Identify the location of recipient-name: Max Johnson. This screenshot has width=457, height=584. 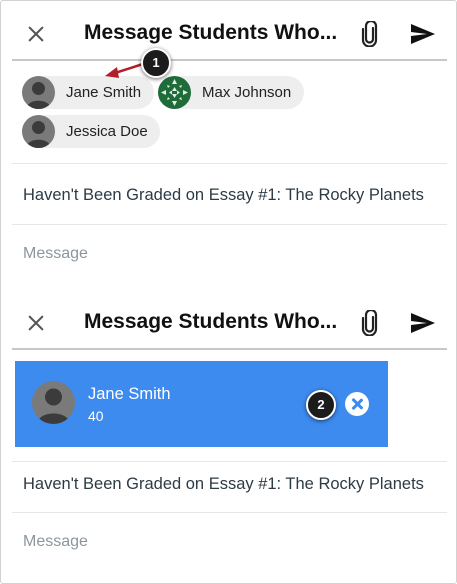
(247, 92).